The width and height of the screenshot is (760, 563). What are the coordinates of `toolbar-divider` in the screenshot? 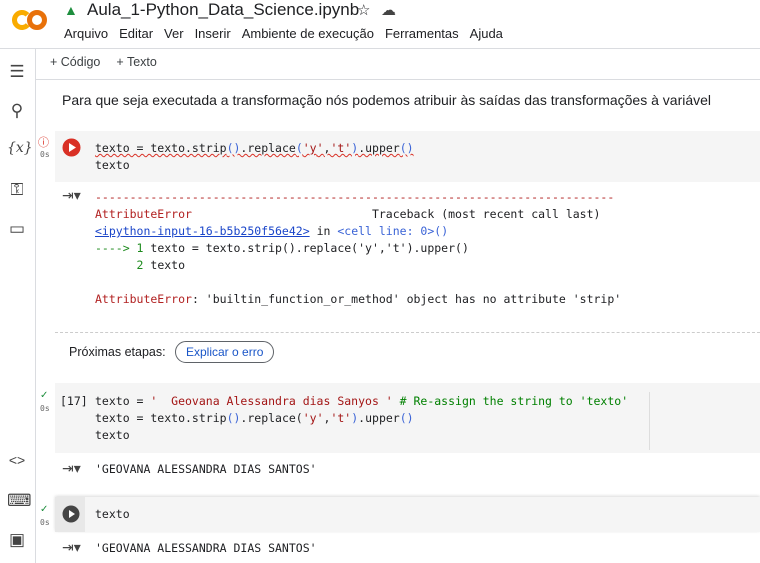 It's located at (398, 79).